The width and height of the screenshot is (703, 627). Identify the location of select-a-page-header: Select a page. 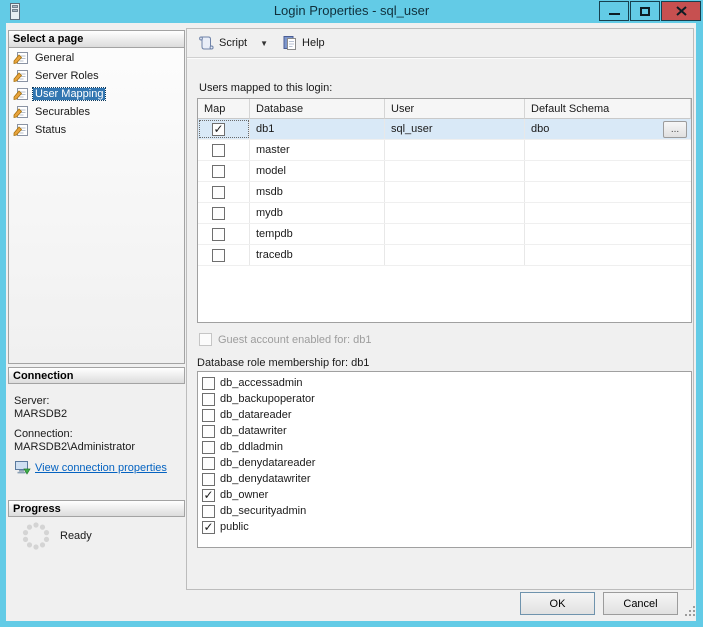
(96, 39).